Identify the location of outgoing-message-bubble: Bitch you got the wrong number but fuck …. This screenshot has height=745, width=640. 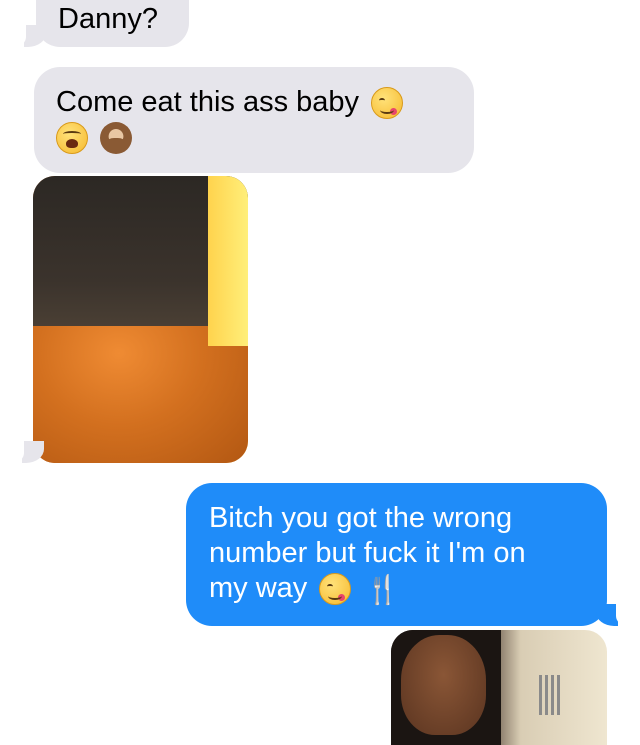
(396, 554).